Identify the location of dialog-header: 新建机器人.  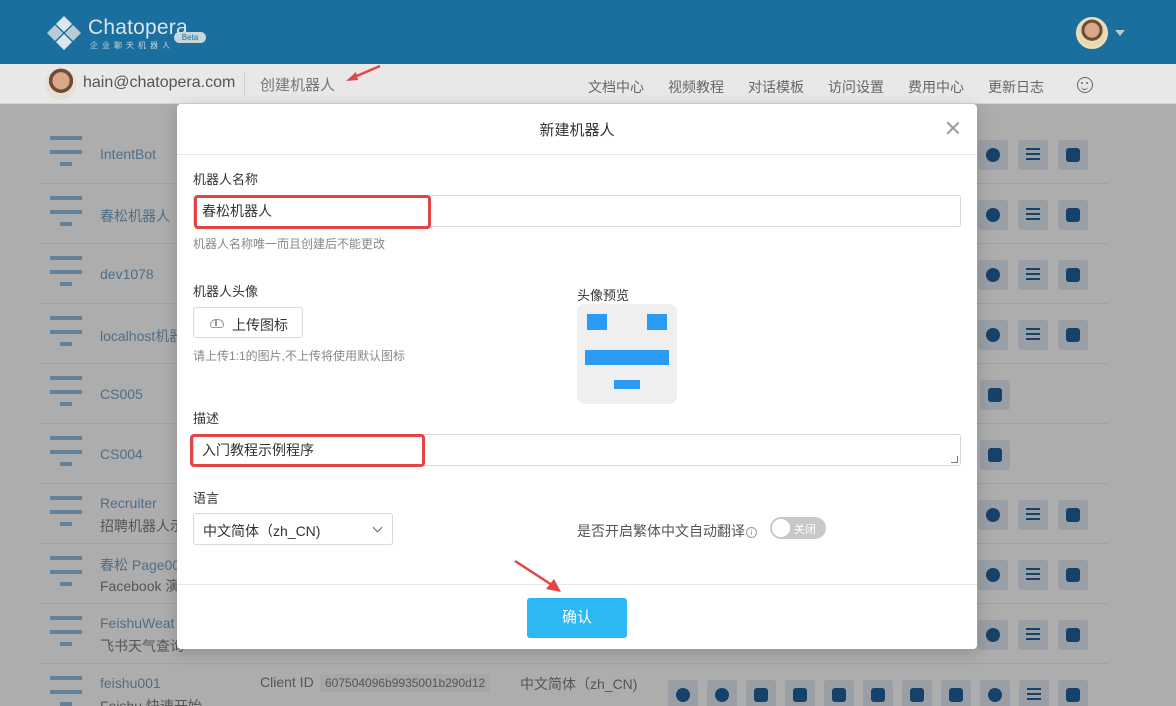
(577, 129).